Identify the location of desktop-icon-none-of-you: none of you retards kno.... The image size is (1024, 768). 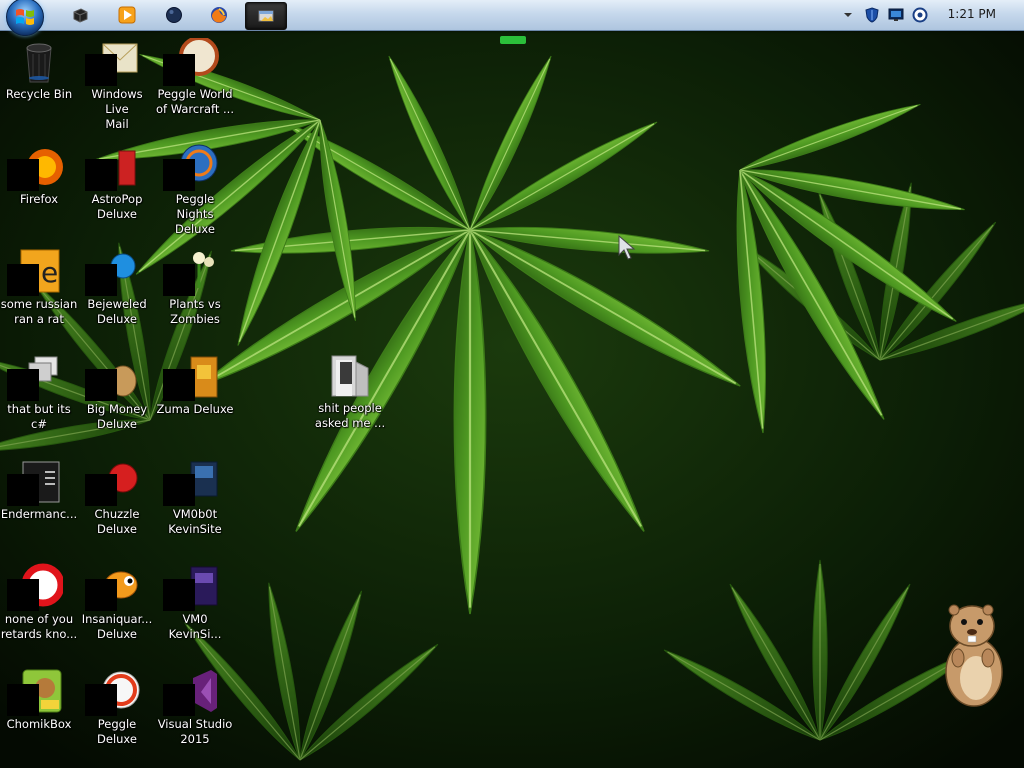
(39, 602).